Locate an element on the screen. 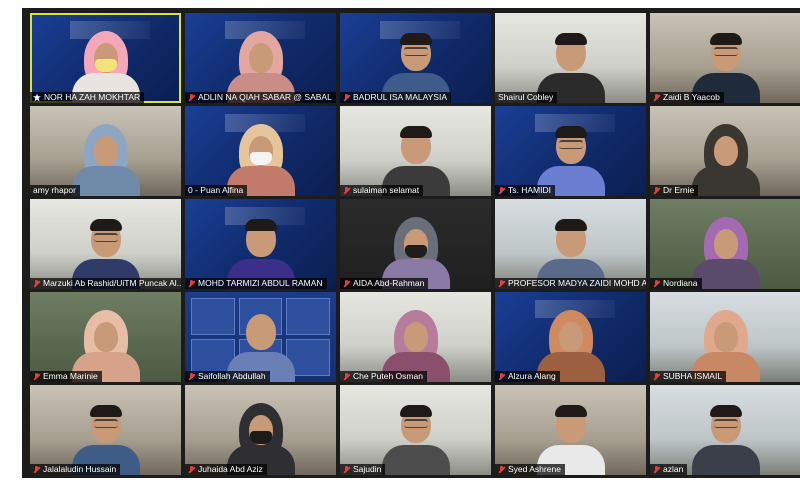 This screenshot has width=800, height=486. participant-tile: Zaidi B Yaacob is located at coordinates (725, 58).